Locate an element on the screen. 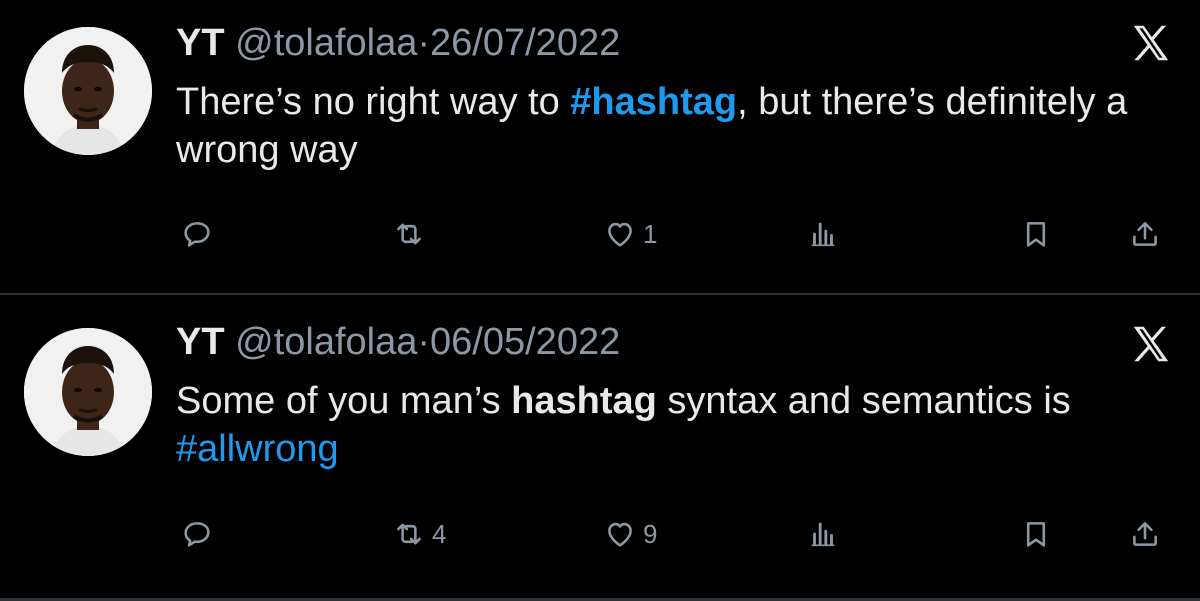  timestamp: 26/07/2022 is located at coordinates (525, 43).